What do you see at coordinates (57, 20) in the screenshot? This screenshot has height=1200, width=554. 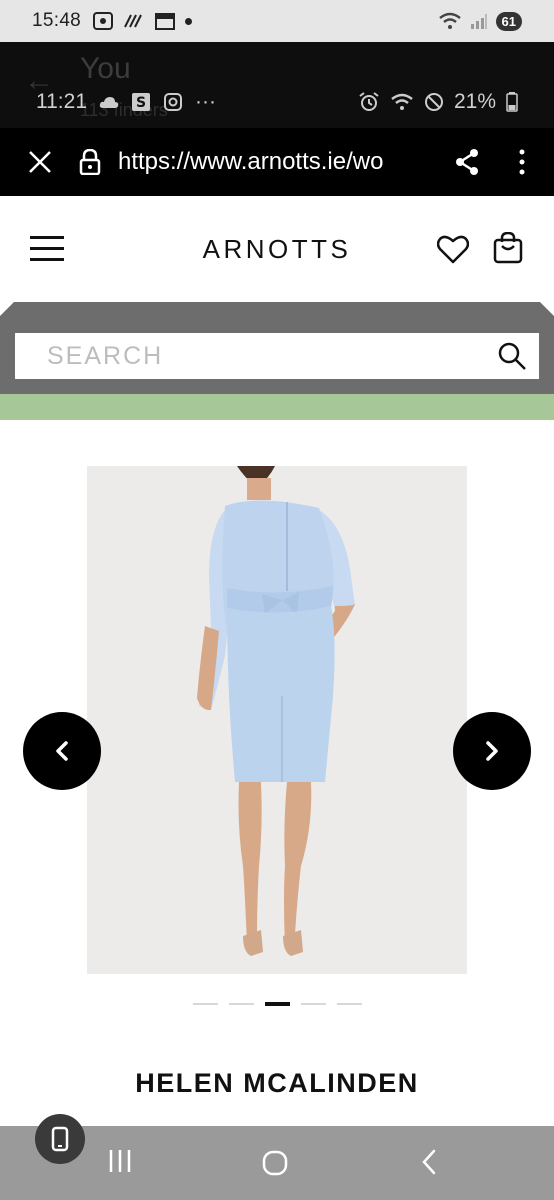 I see `outer-status-time: 15:48` at bounding box center [57, 20].